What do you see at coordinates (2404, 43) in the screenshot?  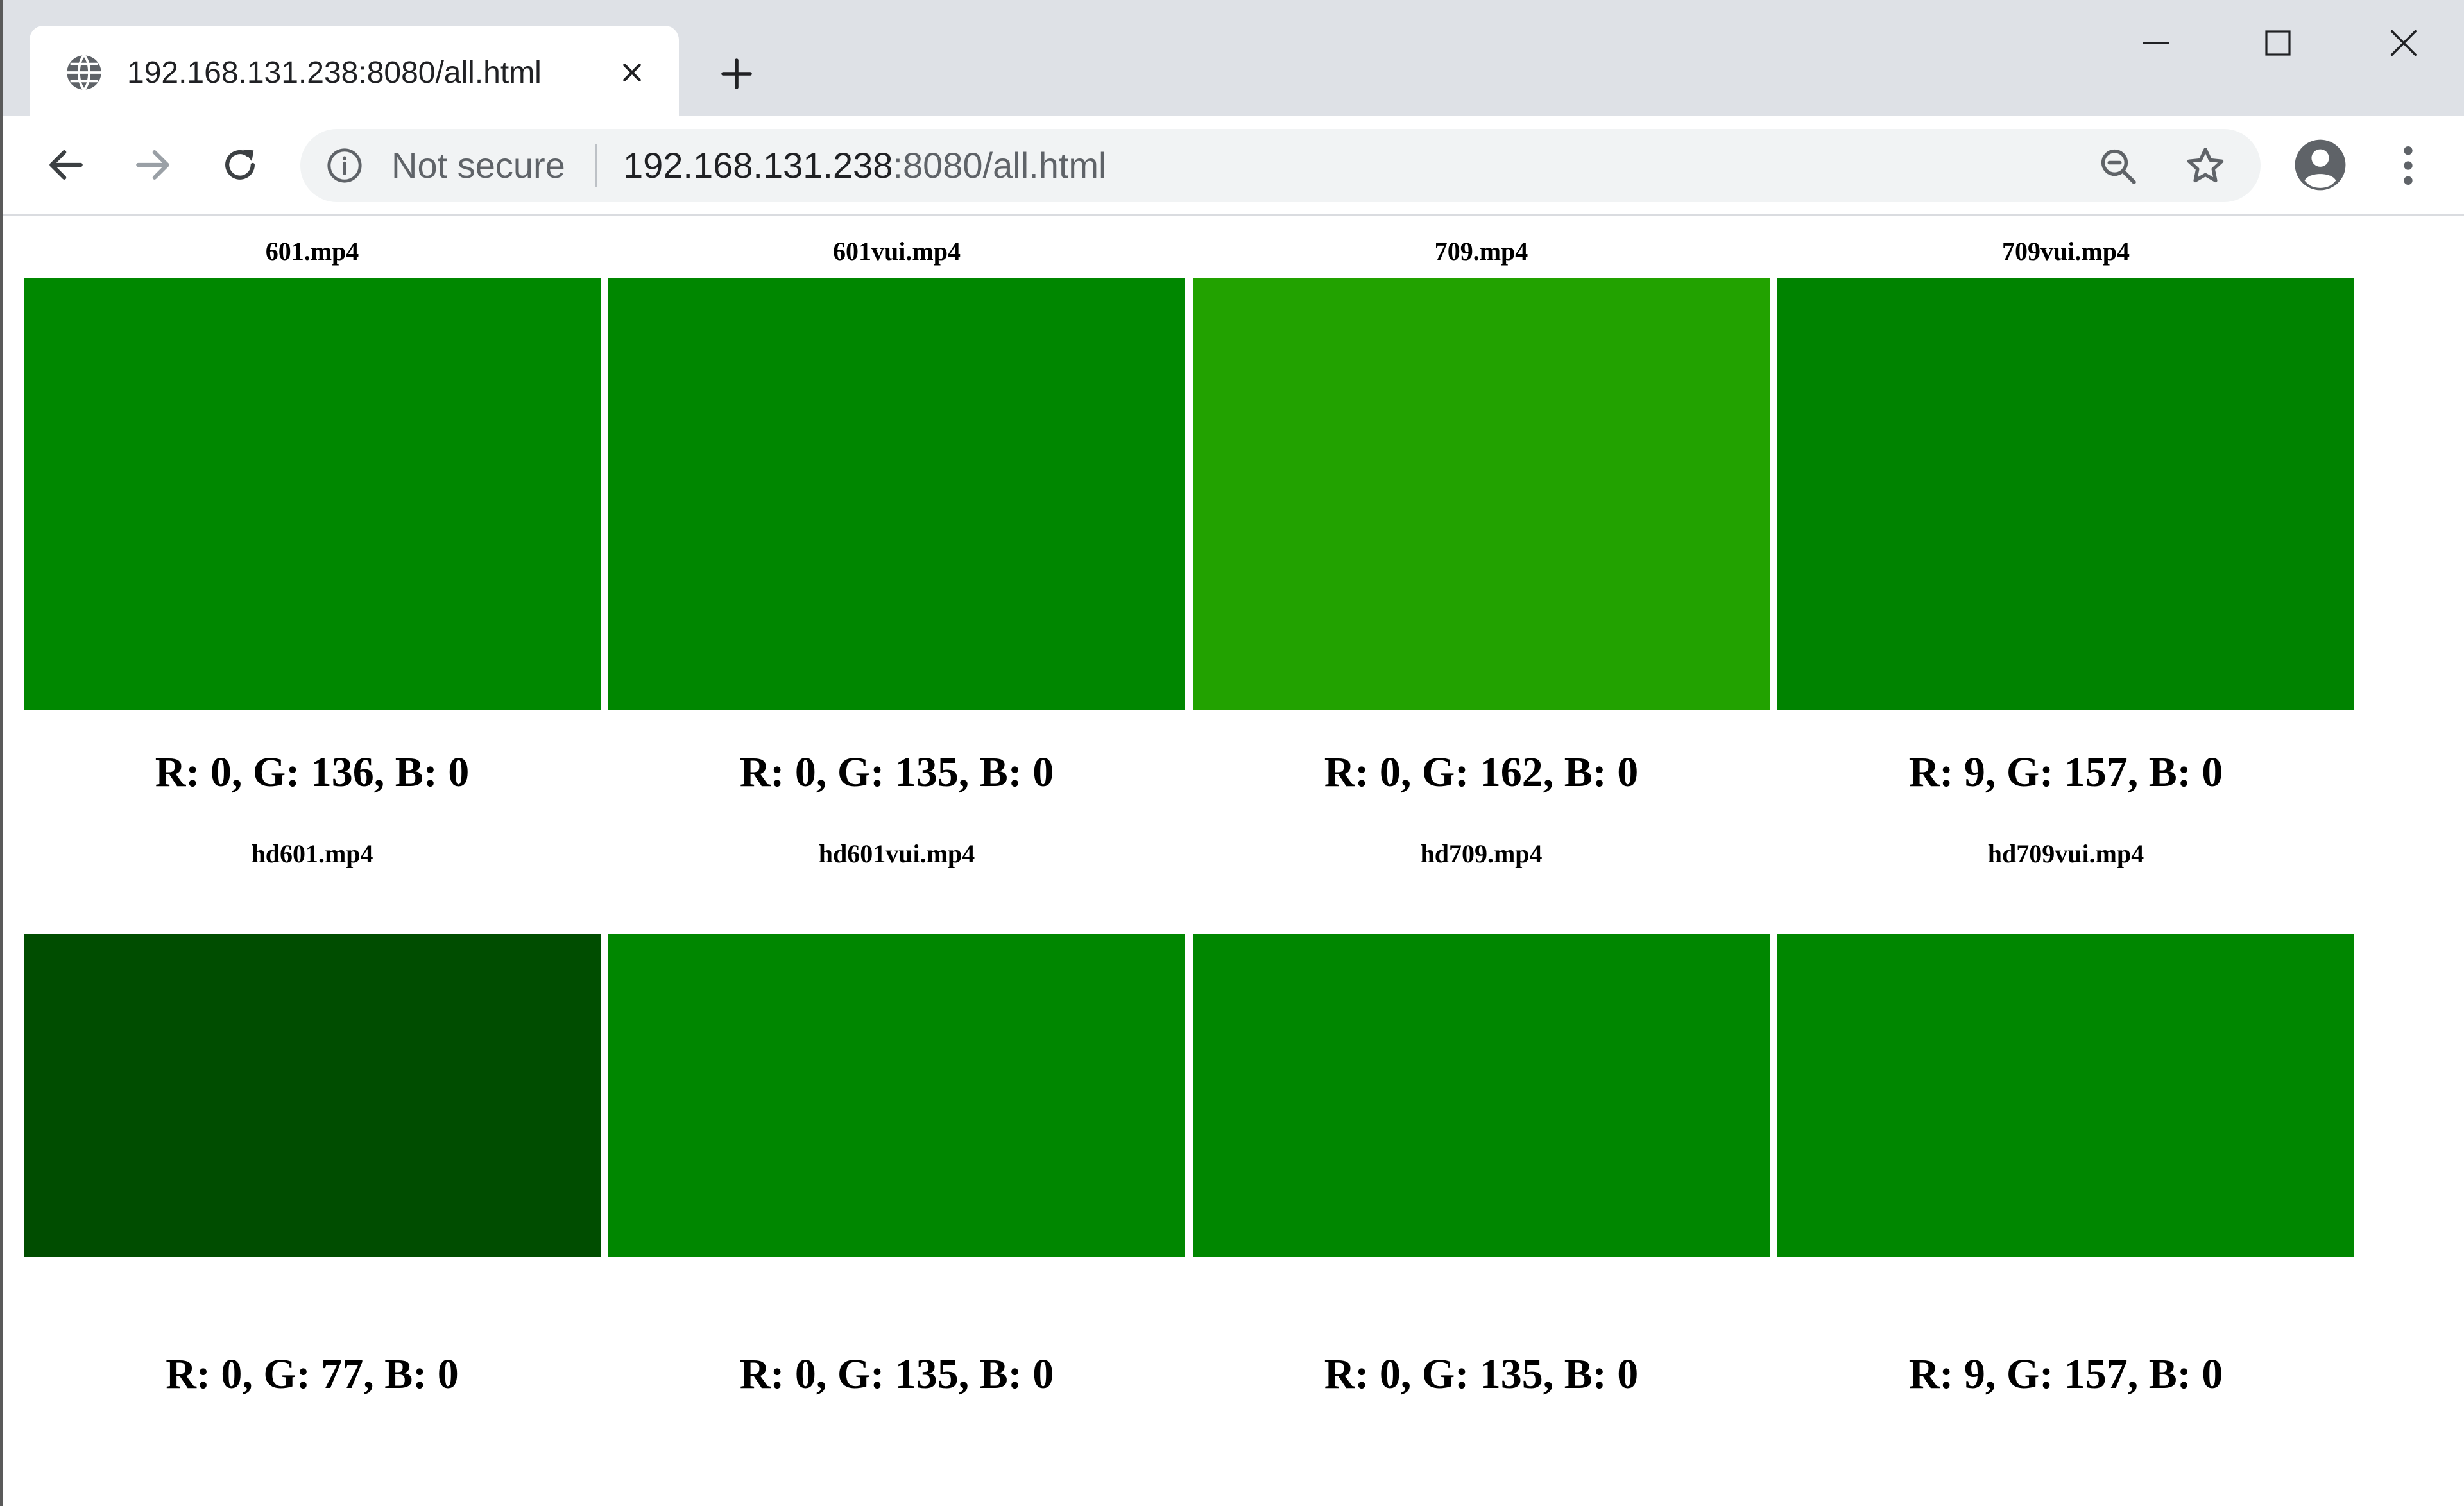 I see `window-close-icon` at bounding box center [2404, 43].